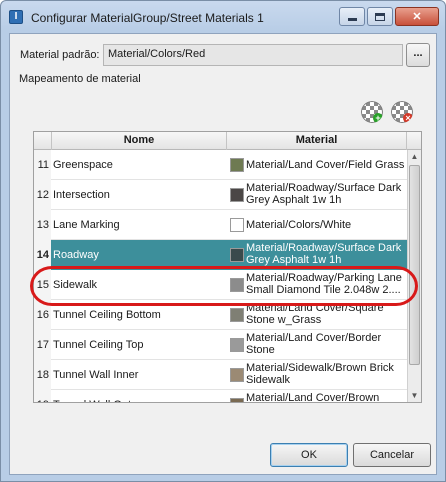 This screenshot has height=482, width=446. Describe the element at coordinates (139, 375) in the screenshot. I see `row-name: Tunnel Wall Inner` at that location.